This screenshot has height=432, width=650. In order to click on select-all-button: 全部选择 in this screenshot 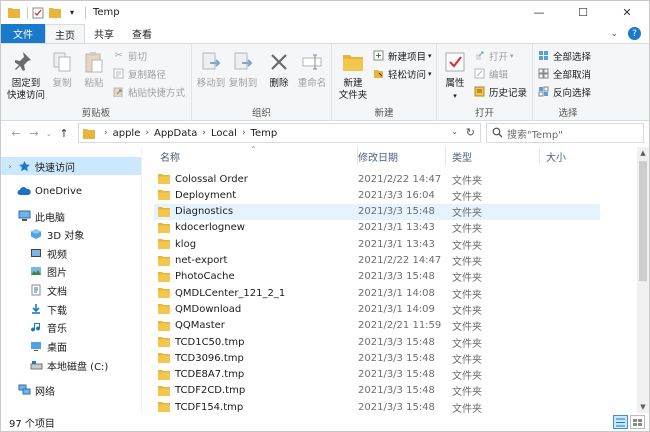, I will do `click(564, 55)`.